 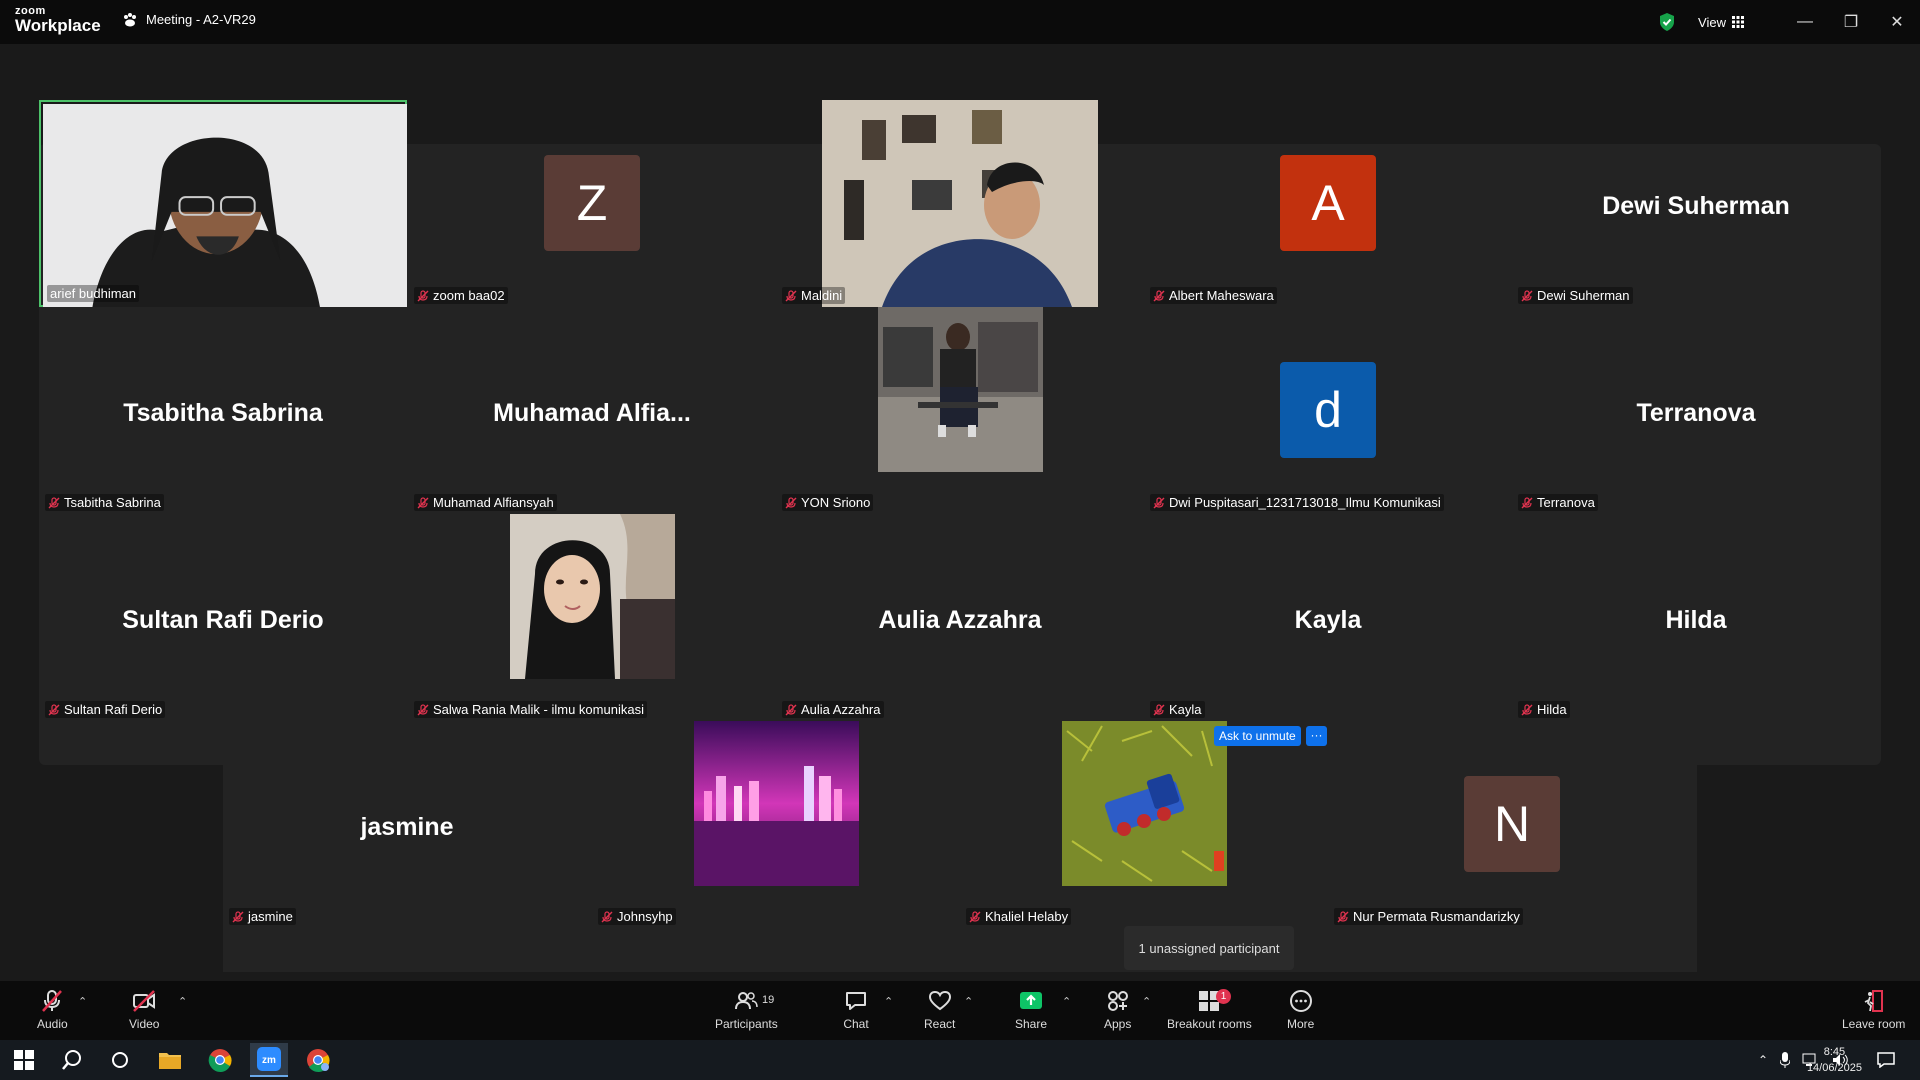 I want to click on participant-name-text: Kayla, so click(x=1185, y=709).